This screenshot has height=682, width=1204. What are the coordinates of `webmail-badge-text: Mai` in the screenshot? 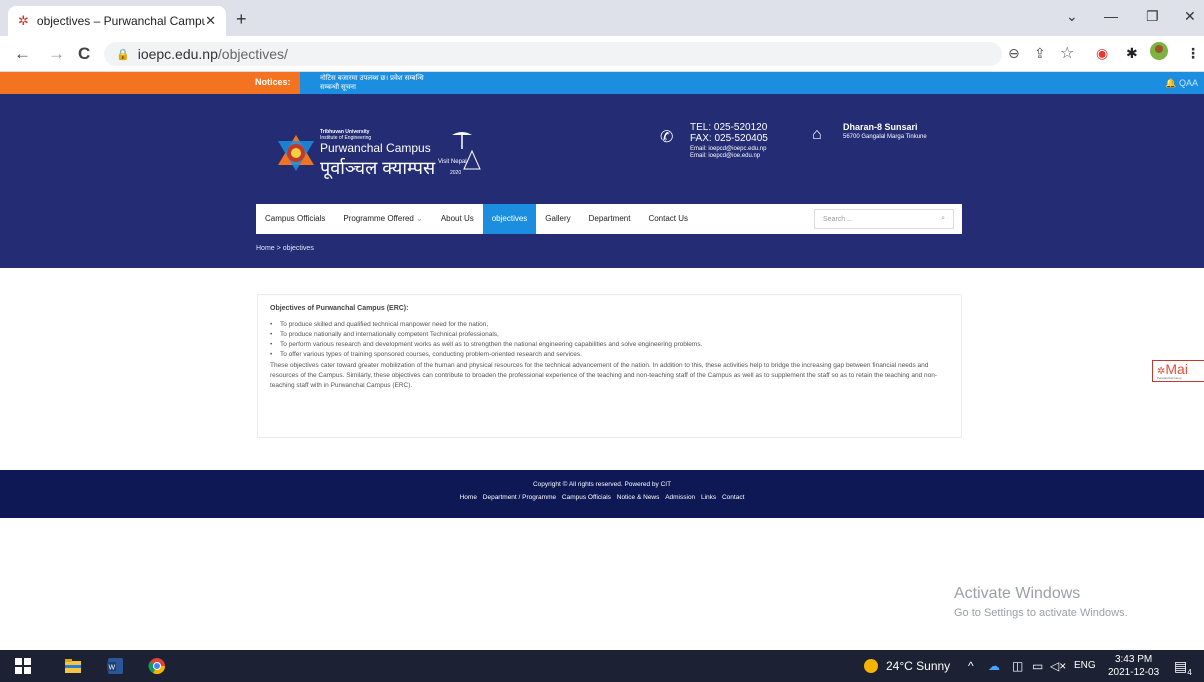 It's located at (1176, 369).